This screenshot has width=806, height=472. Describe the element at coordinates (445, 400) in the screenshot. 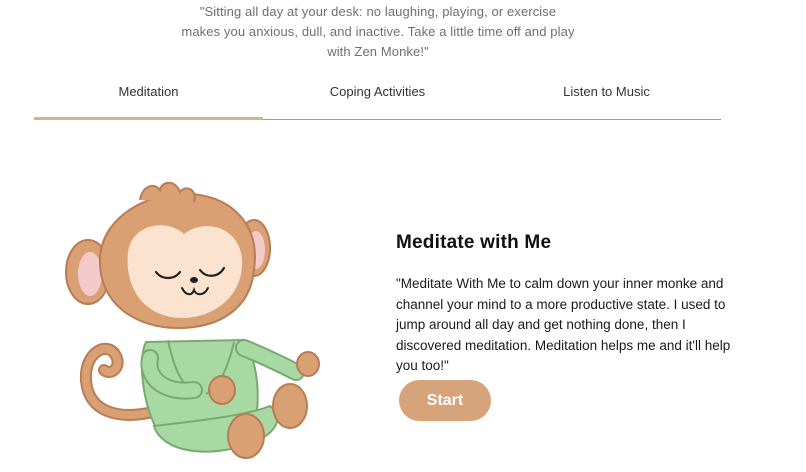

I see `start-button: Start` at that location.